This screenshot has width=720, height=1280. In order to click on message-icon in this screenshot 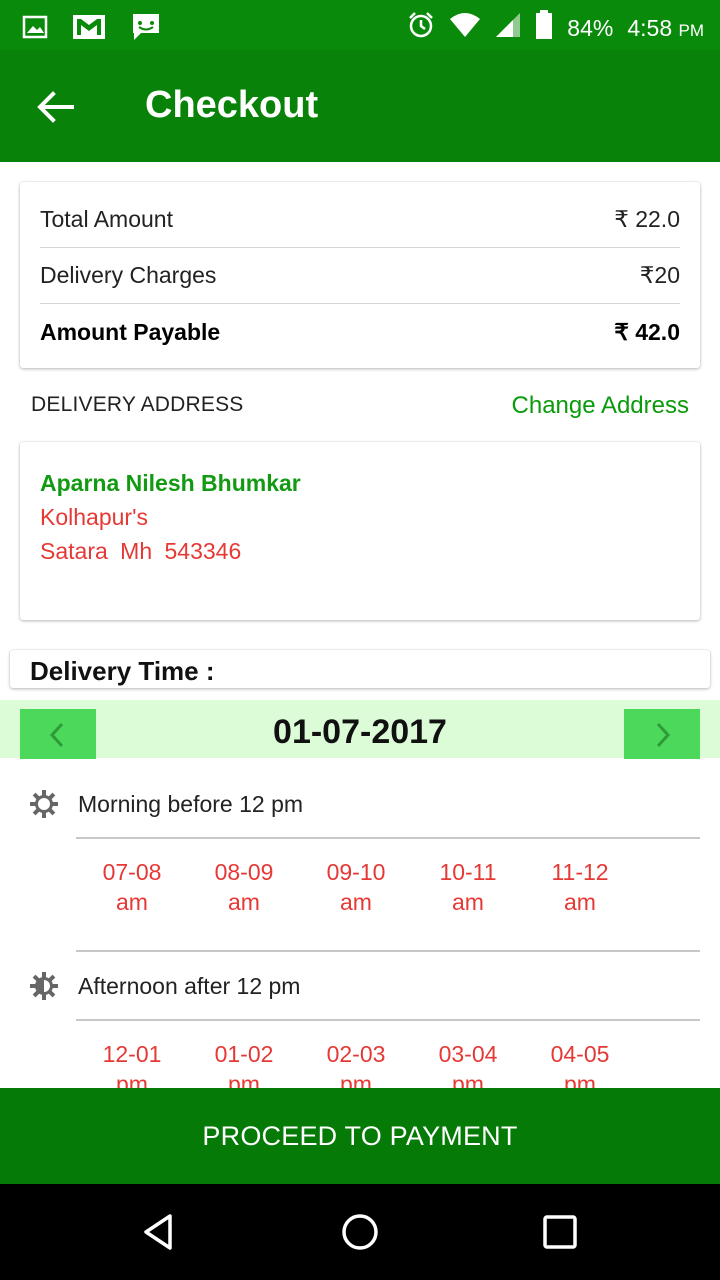, I will do `click(146, 29)`.